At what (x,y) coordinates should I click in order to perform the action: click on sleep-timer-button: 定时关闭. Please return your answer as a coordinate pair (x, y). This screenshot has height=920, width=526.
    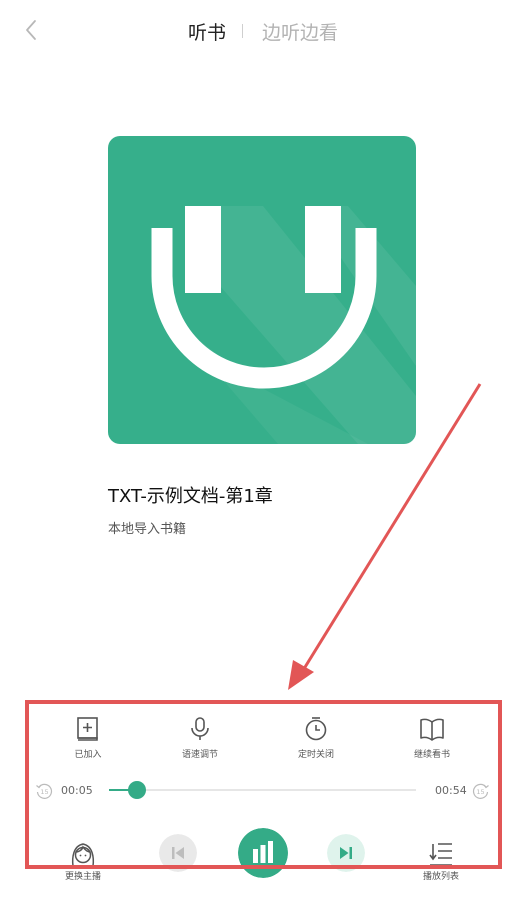
    Looking at the image, I should click on (316, 741).